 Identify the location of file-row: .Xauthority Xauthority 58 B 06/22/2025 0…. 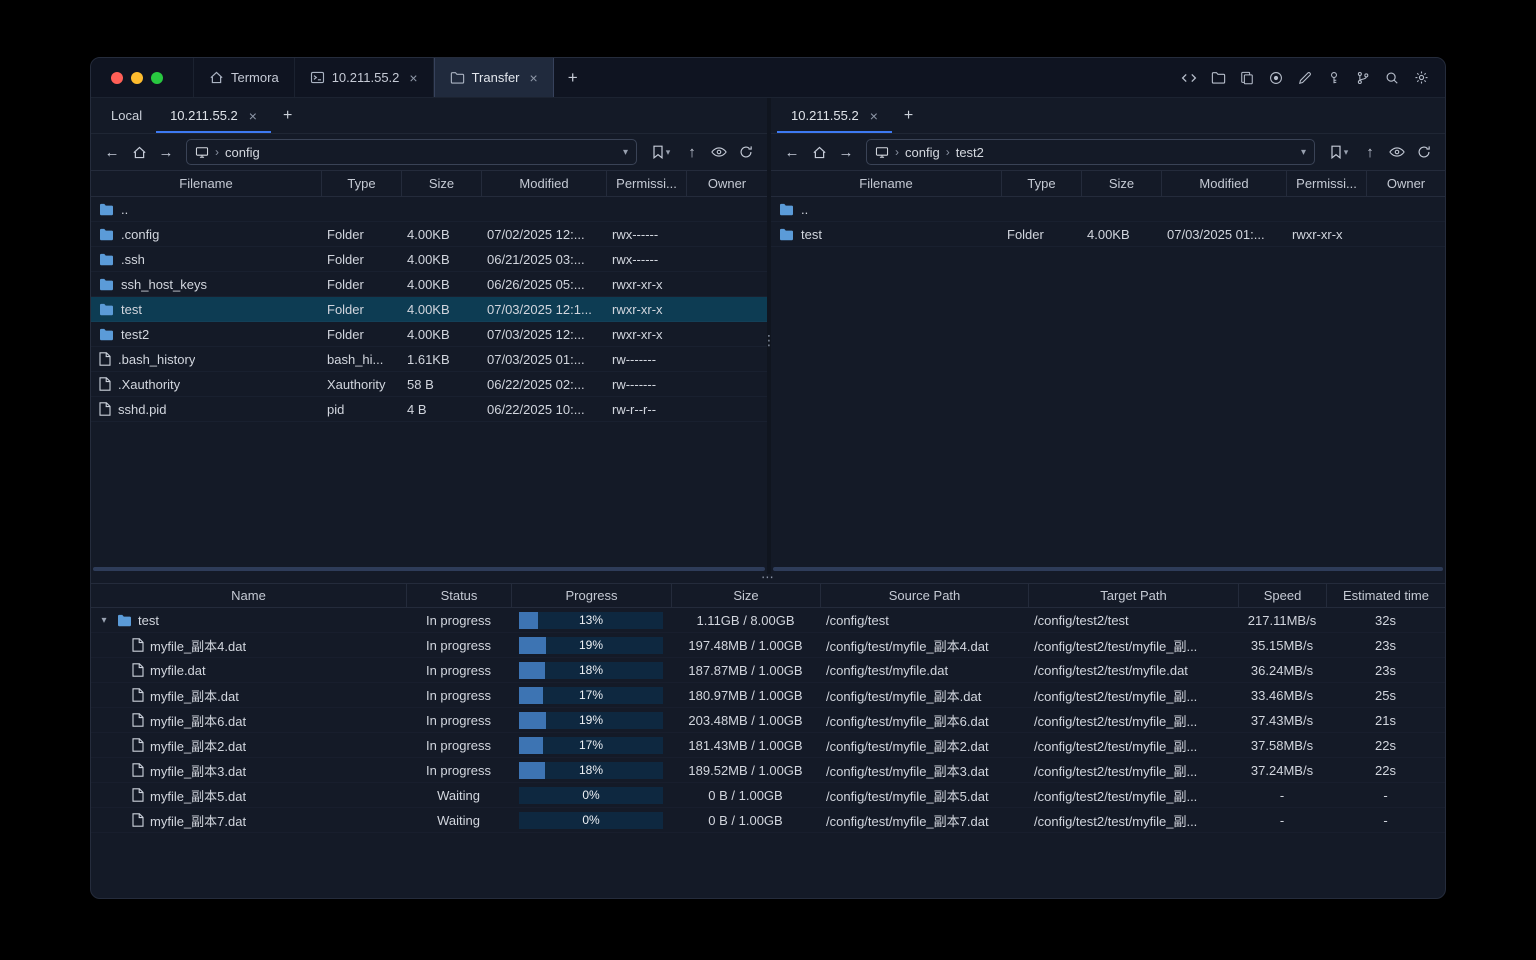
(429, 384).